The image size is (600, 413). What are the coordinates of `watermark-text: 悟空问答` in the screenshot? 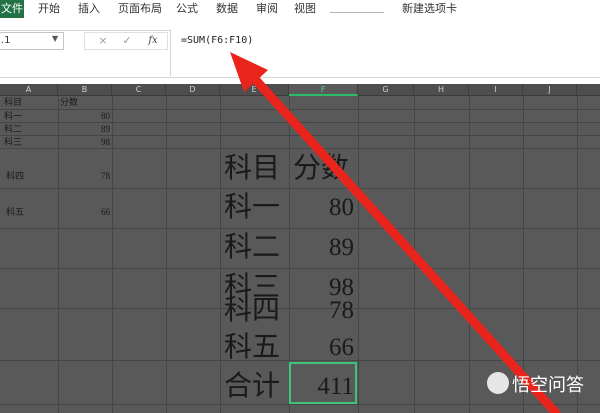 It's located at (548, 385).